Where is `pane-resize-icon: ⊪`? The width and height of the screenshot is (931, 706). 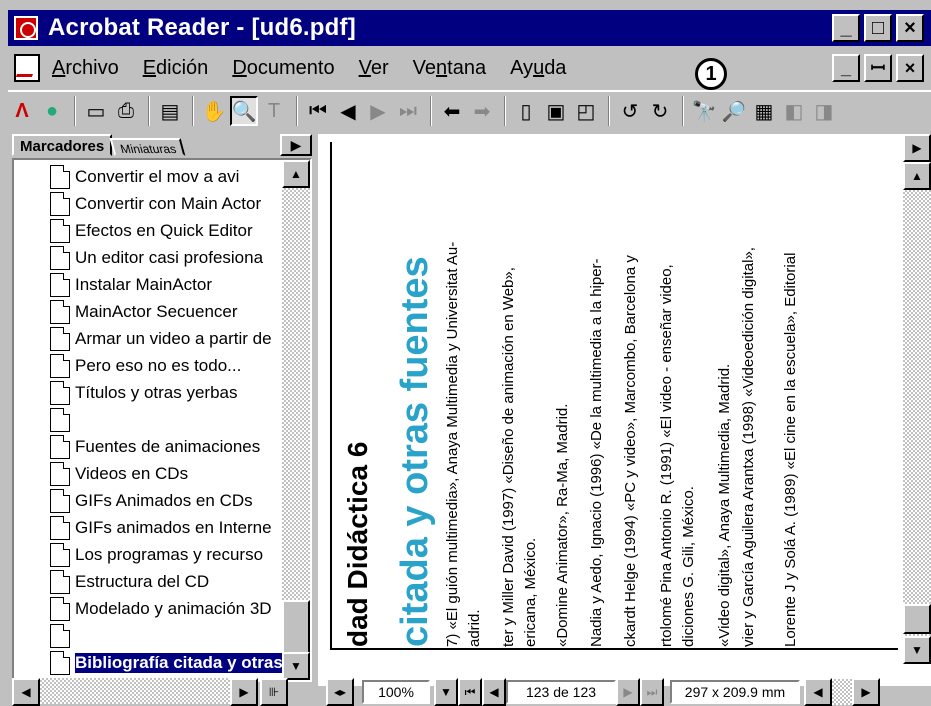
pane-resize-icon: ⊪ is located at coordinates (274, 692).